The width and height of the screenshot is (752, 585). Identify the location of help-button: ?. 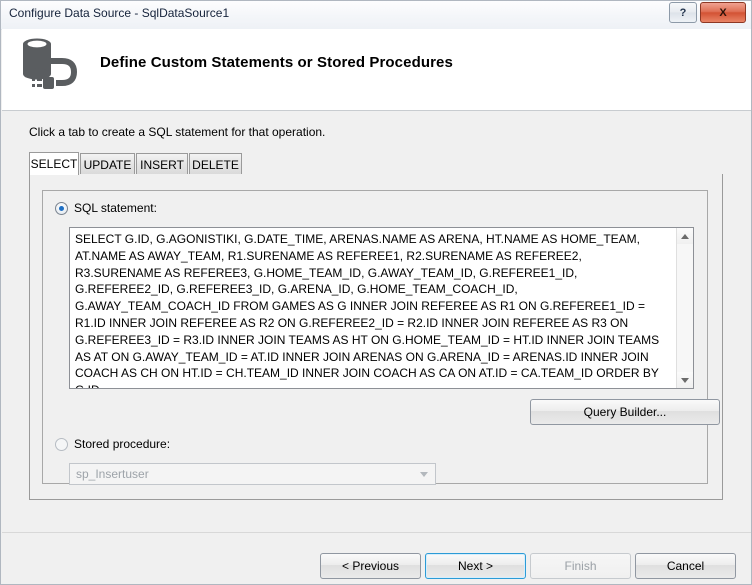
(683, 12).